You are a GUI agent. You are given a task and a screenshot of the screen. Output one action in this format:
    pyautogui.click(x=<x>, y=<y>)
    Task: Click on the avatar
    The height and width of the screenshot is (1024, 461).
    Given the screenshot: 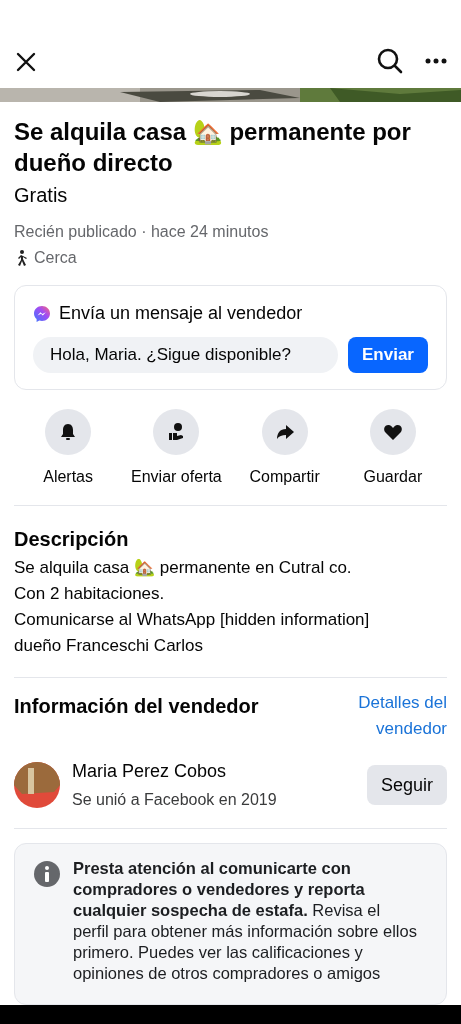 What is the action you would take?
    pyautogui.click(x=37, y=785)
    